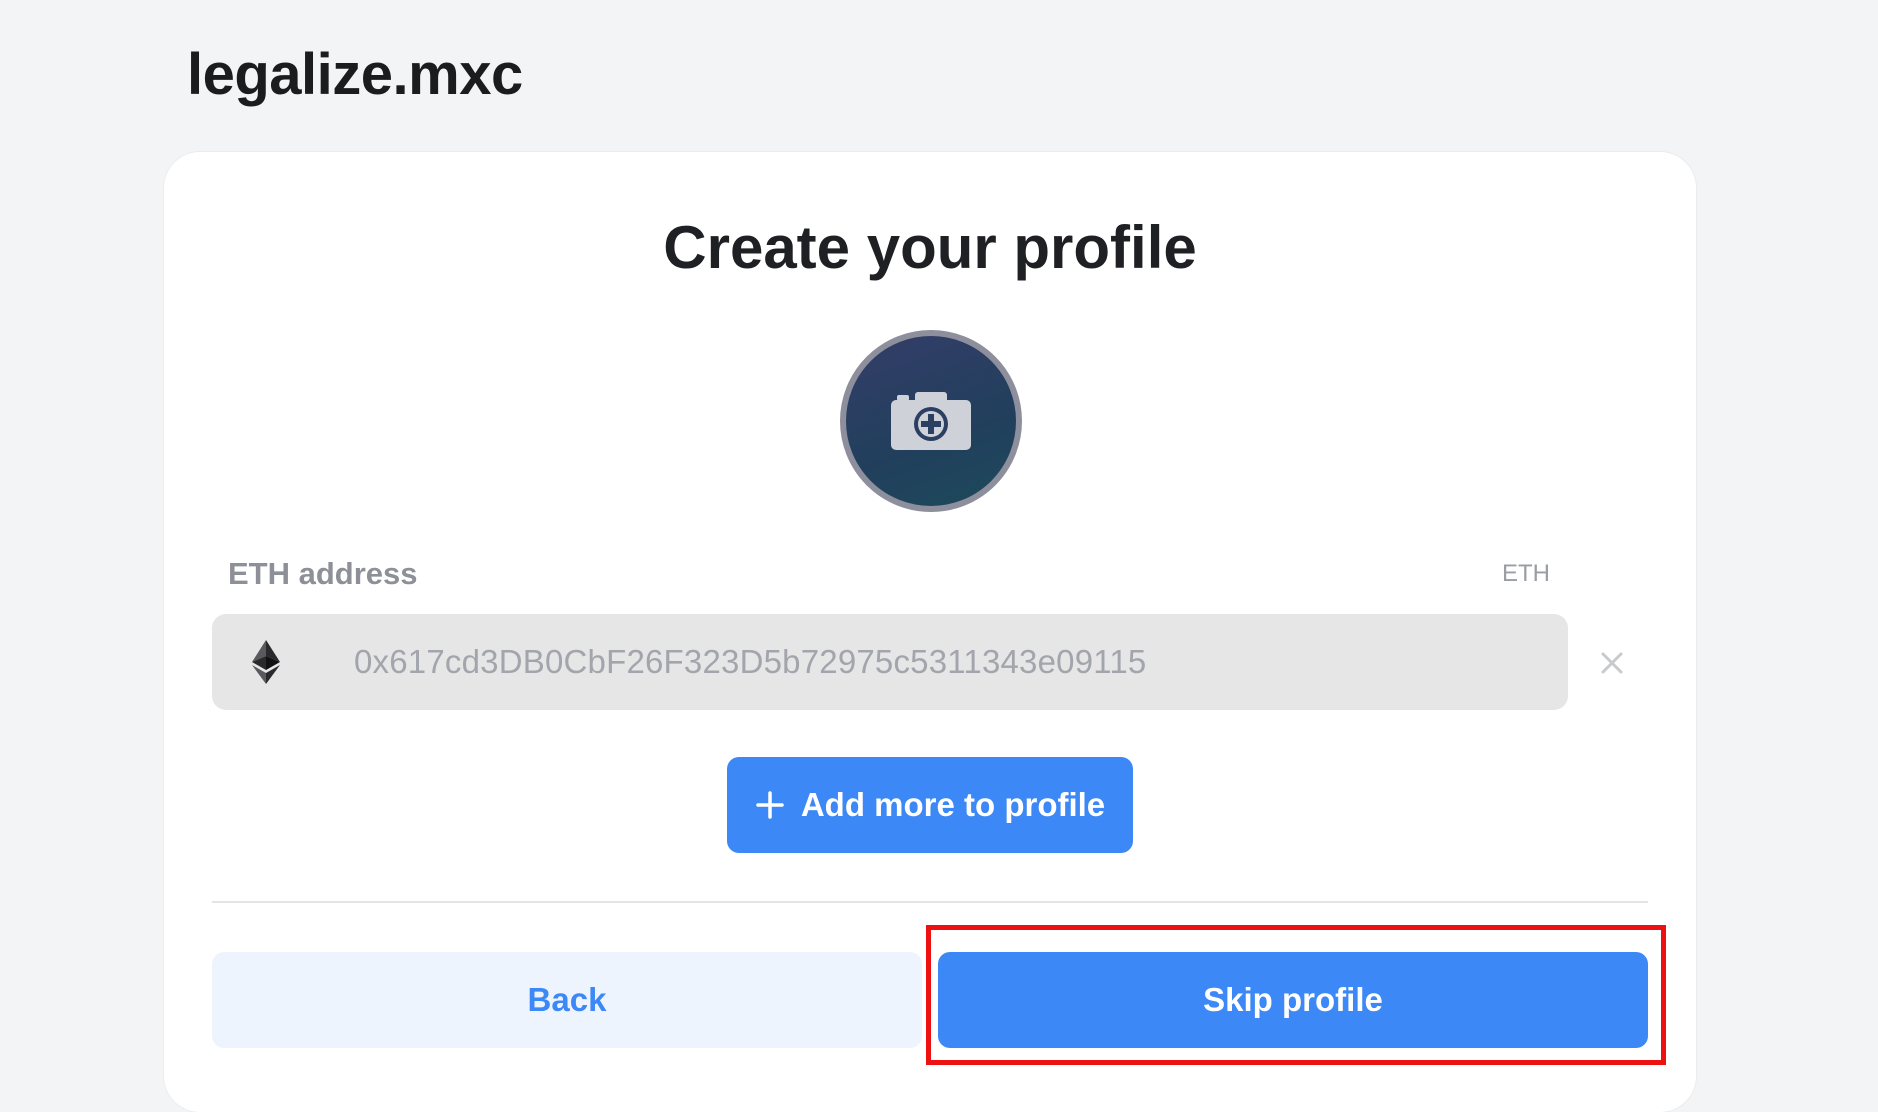  Describe the element at coordinates (1293, 1000) in the screenshot. I see `skip-profile-button: Skip profile` at that location.